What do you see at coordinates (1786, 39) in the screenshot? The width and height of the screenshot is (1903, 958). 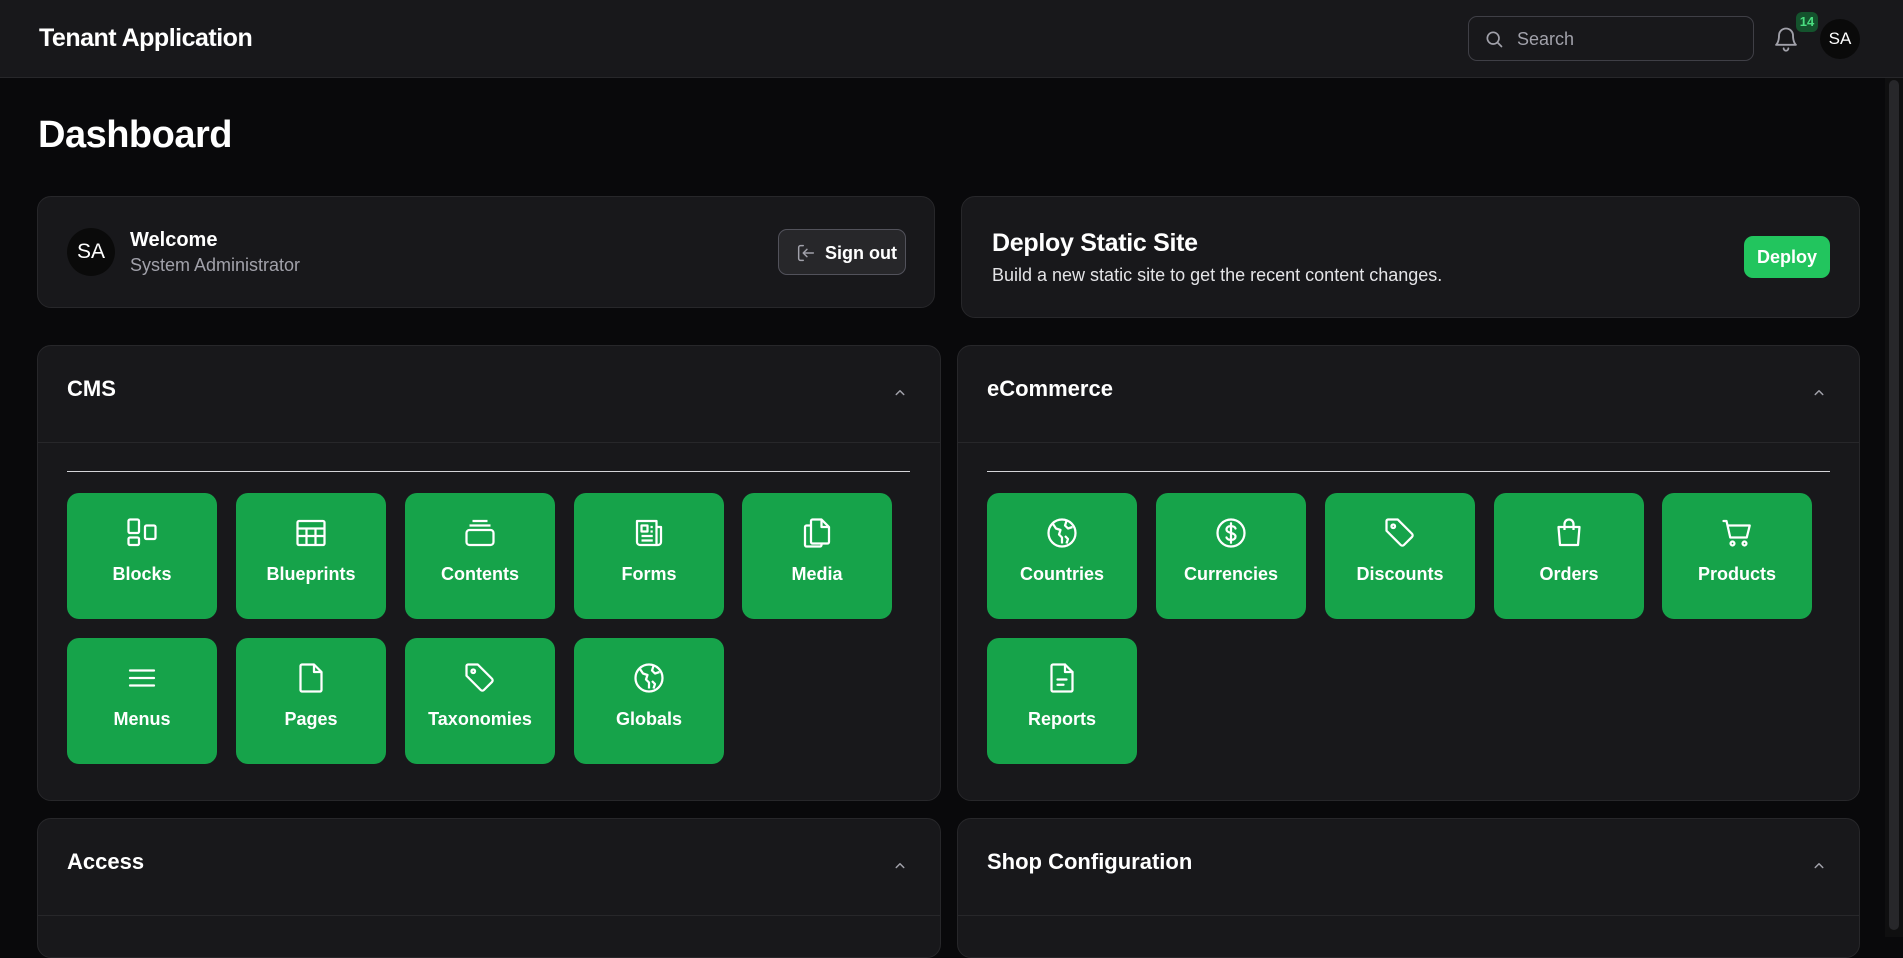 I see `bell-icon` at bounding box center [1786, 39].